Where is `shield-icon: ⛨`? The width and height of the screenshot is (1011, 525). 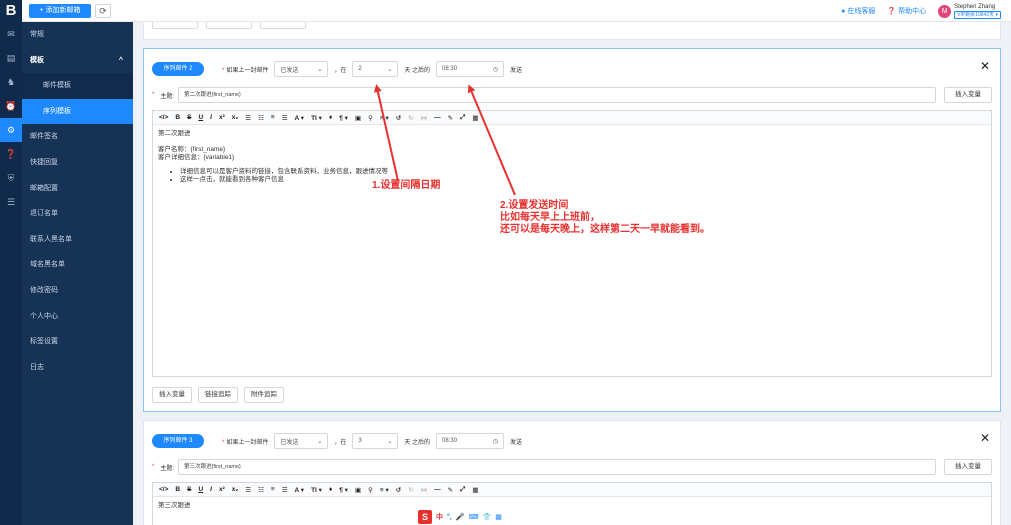 shield-icon: ⛨ is located at coordinates (11, 178).